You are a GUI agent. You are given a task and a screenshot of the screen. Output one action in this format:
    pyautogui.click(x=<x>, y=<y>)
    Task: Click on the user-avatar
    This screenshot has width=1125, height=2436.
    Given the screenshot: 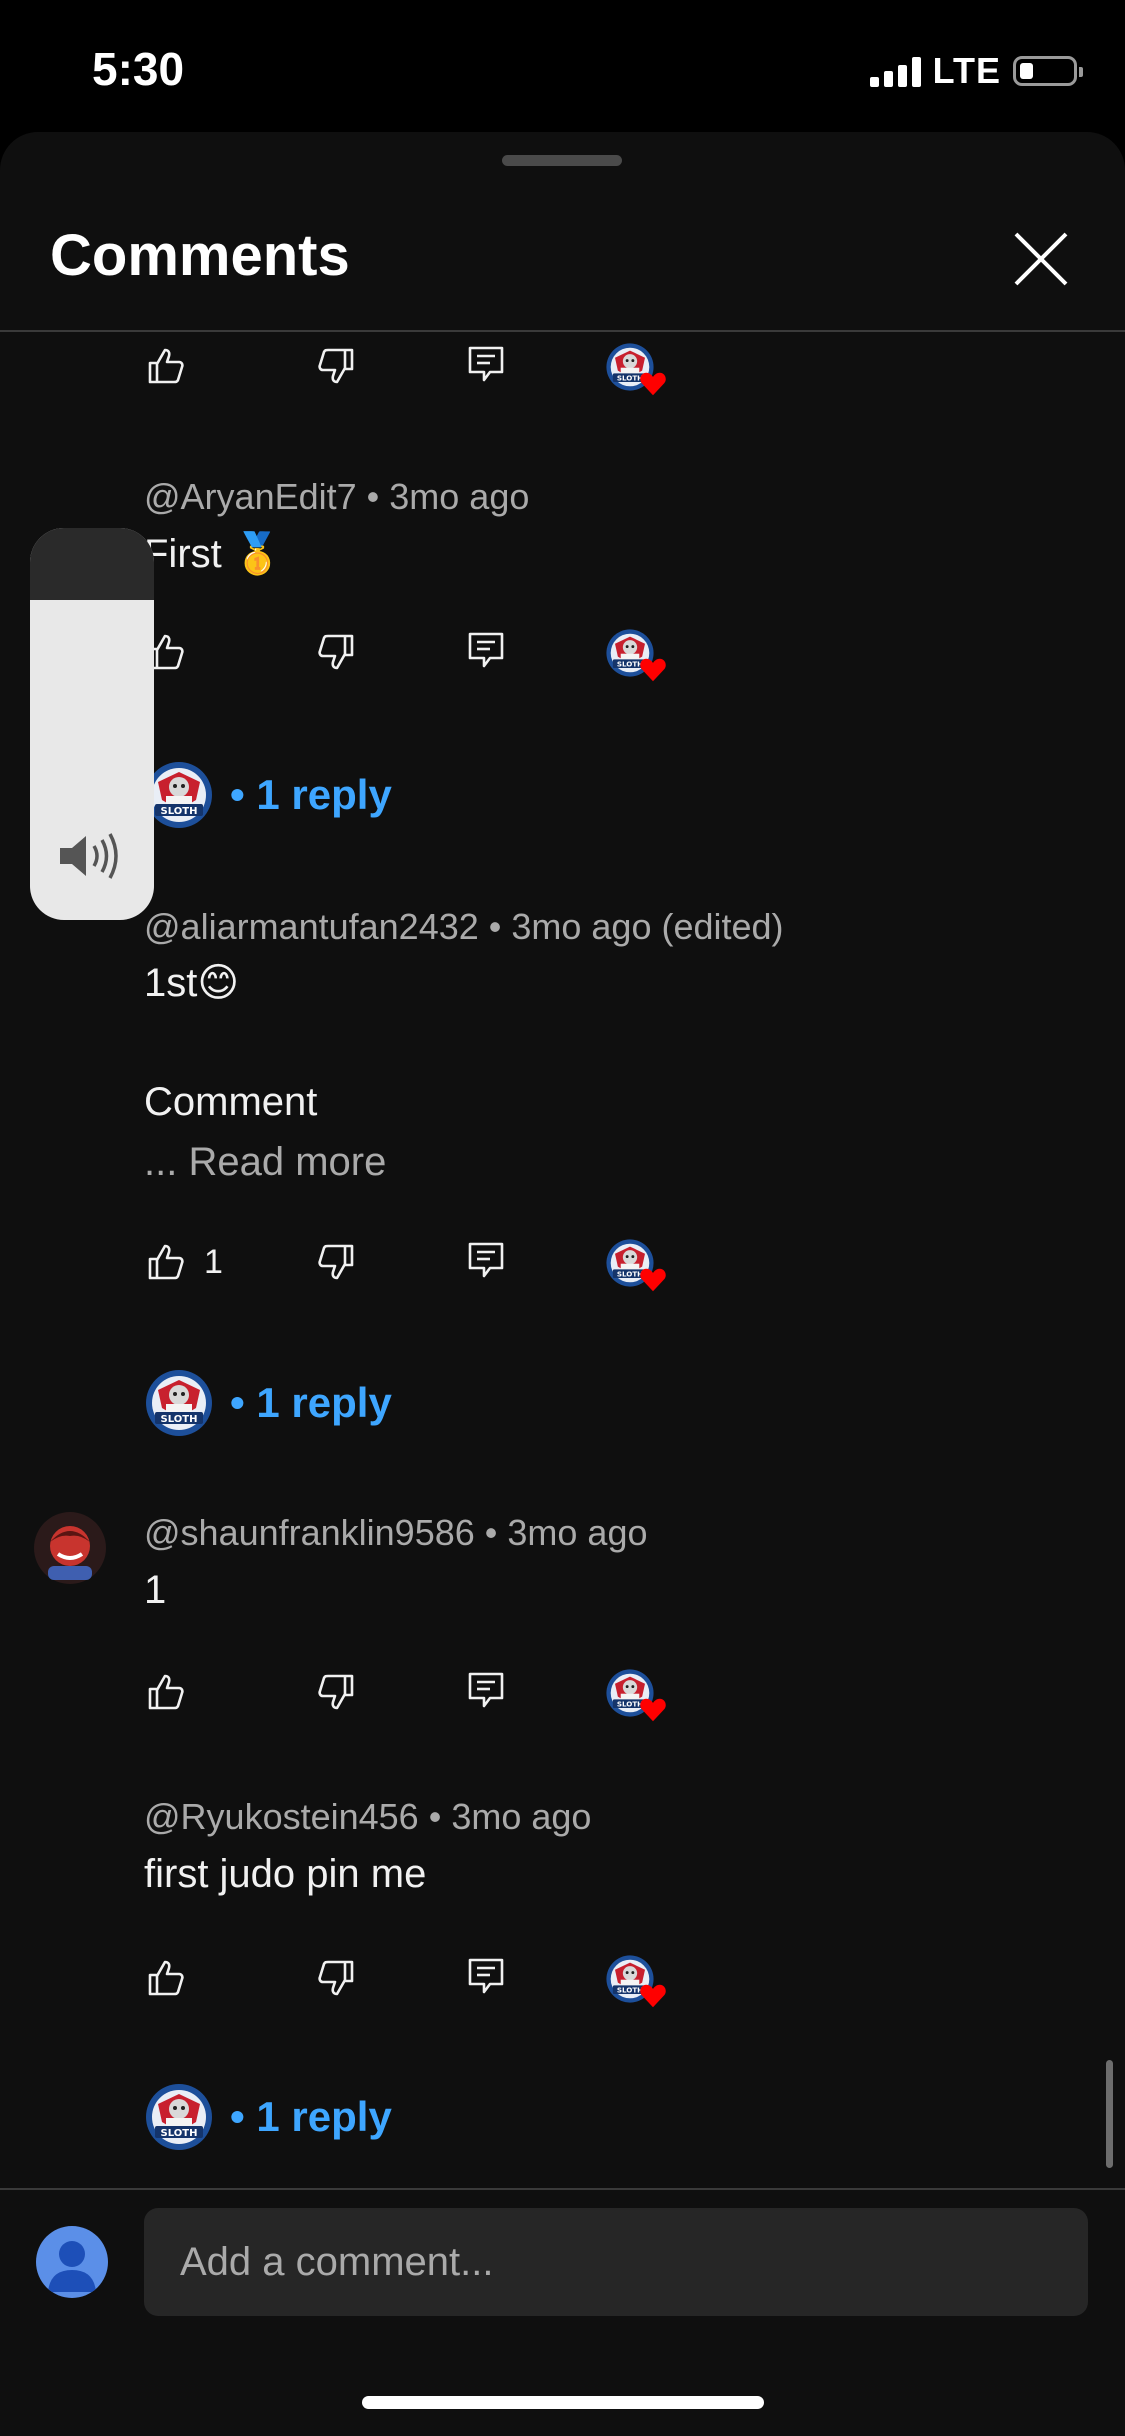 What is the action you would take?
    pyautogui.click(x=70, y=1548)
    